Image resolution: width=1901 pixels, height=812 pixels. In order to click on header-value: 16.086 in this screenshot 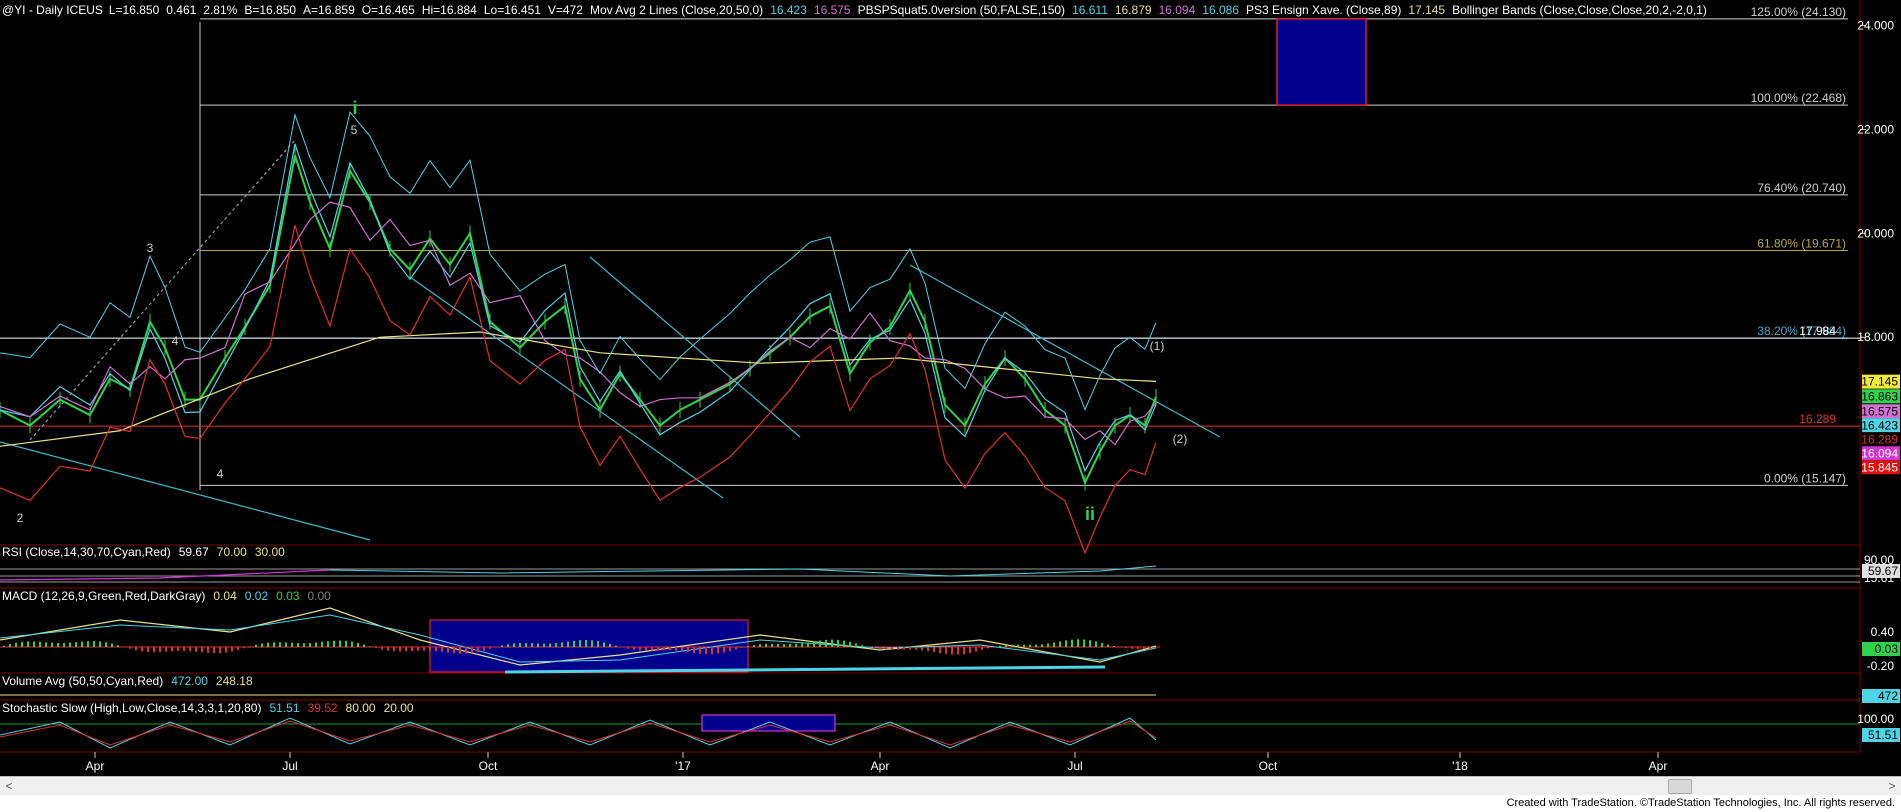, I will do `click(1220, 10)`.